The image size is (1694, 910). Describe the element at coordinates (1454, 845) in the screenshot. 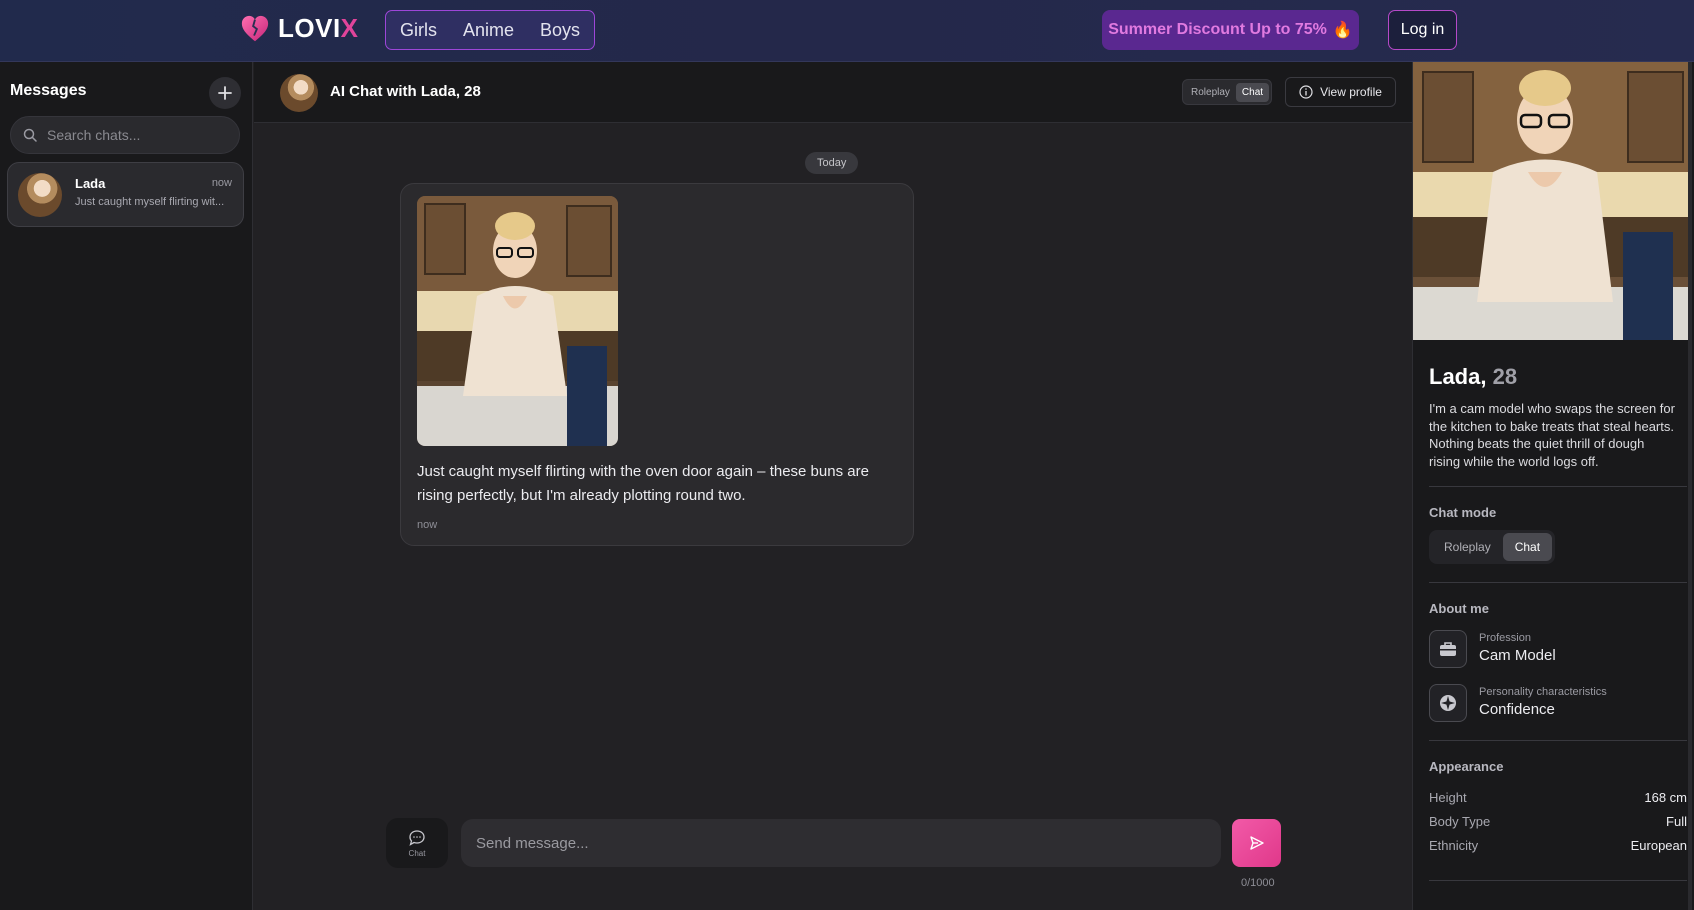

I see `appearance-key: Ethnicity` at that location.